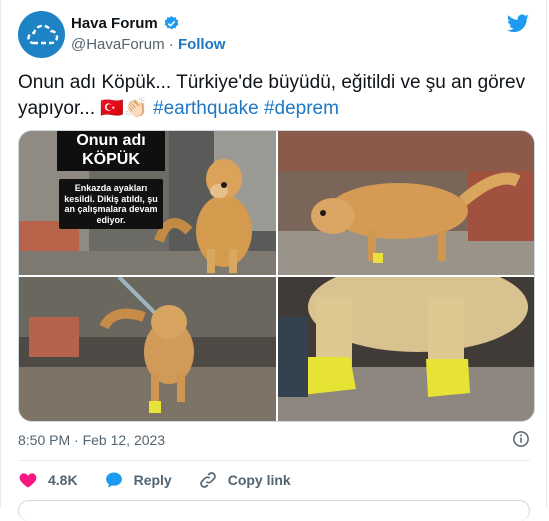 Image resolution: width=549 pixels, height=521 pixels. I want to click on handle-row: @HavaForum · Follow, so click(148, 44).